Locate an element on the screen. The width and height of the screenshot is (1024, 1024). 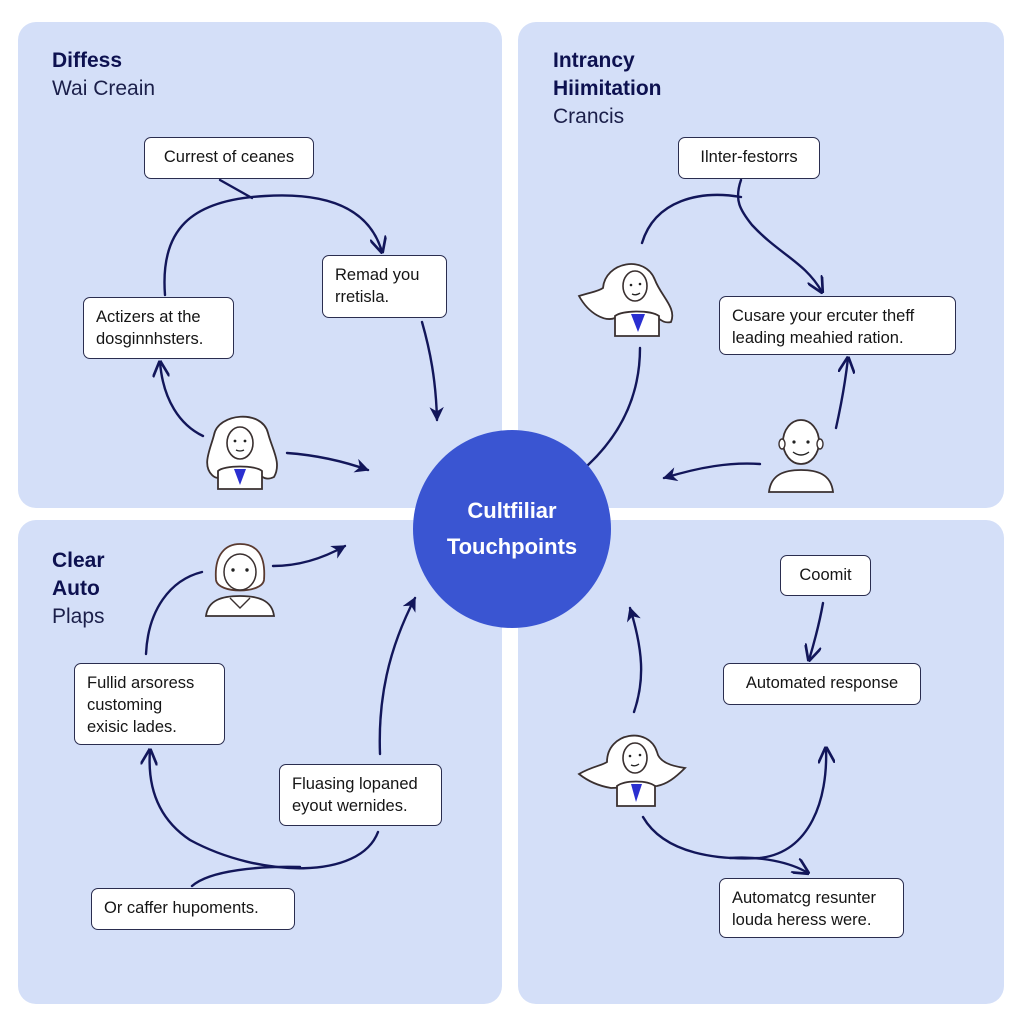
woman-winged-hair-avatar-icon is located at coordinates (632, 770).